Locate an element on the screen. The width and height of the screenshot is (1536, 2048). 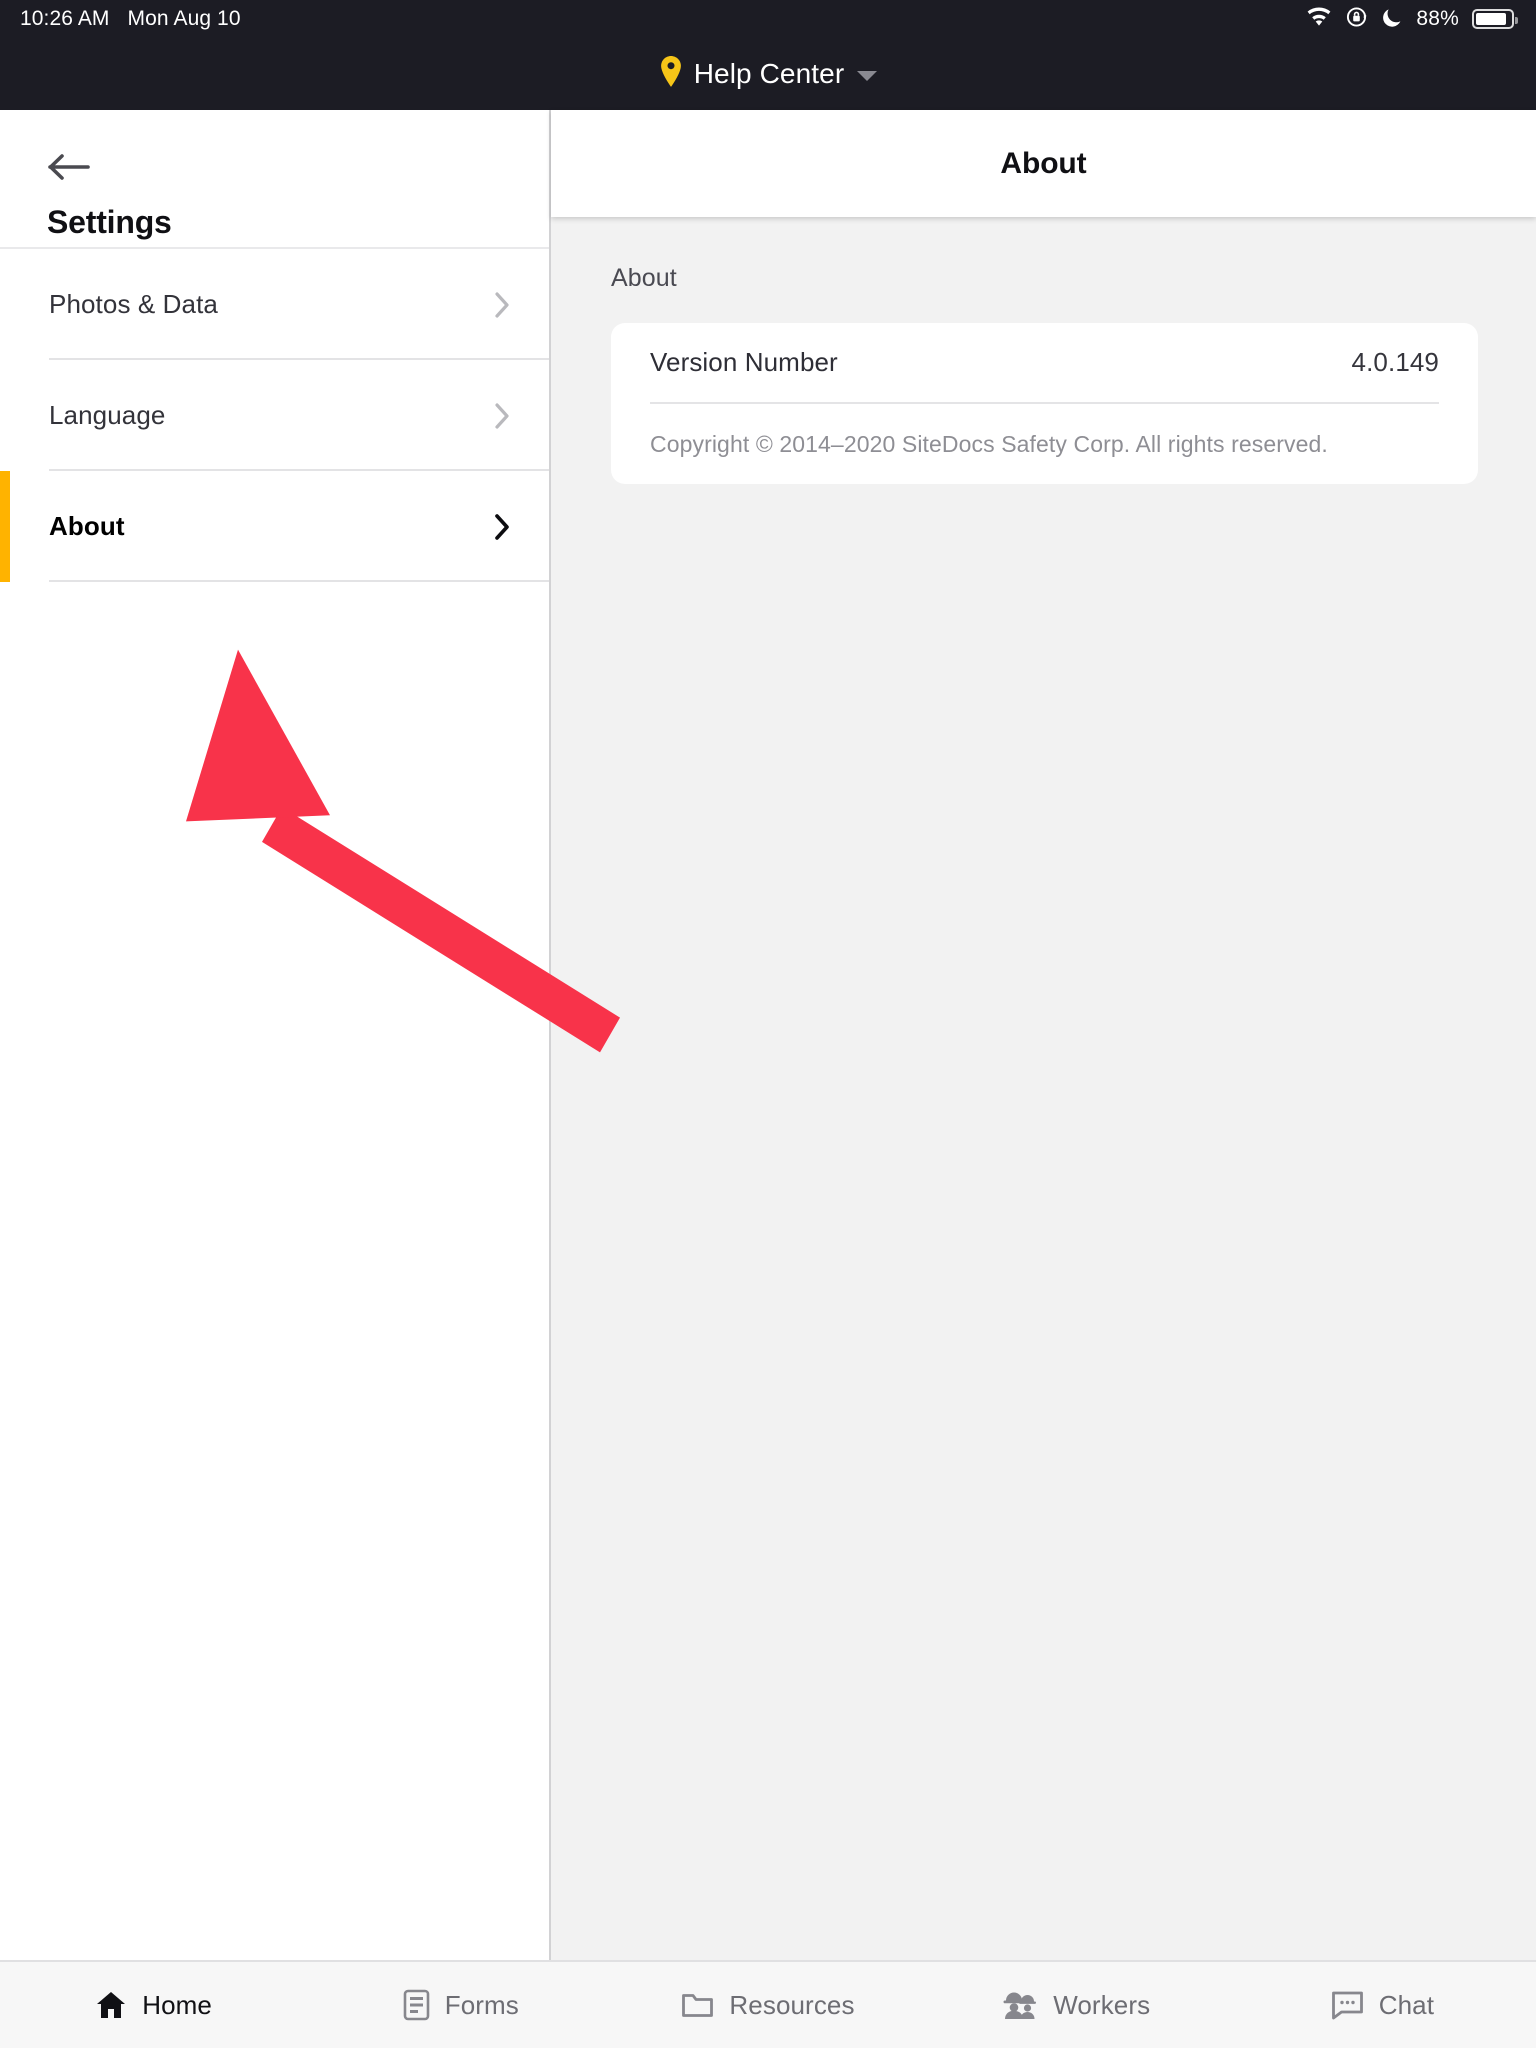
location-pin-icon is located at coordinates (671, 74).